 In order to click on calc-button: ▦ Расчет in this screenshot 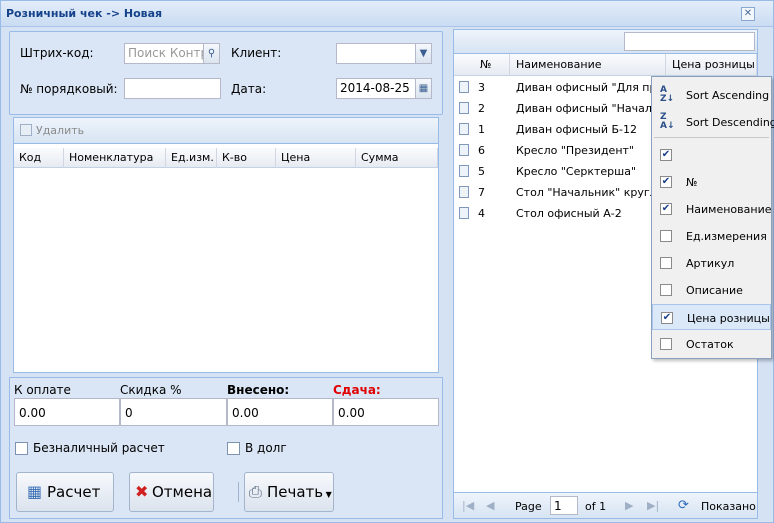, I will do `click(65, 492)`.